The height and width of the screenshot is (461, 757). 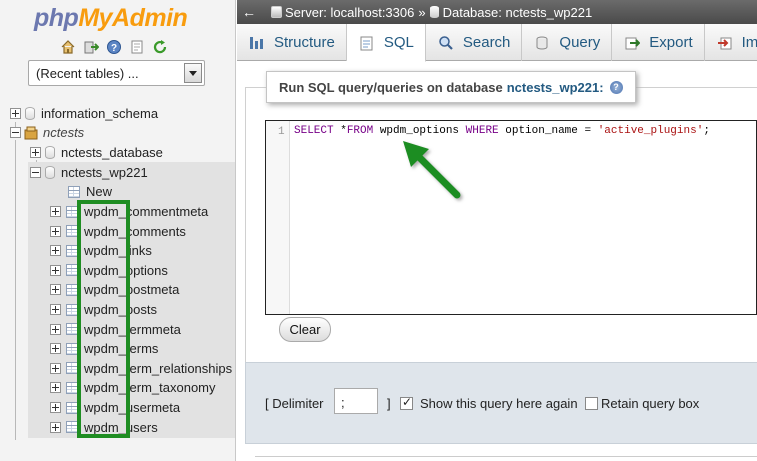 I want to click on line-number: 1, so click(x=281, y=132).